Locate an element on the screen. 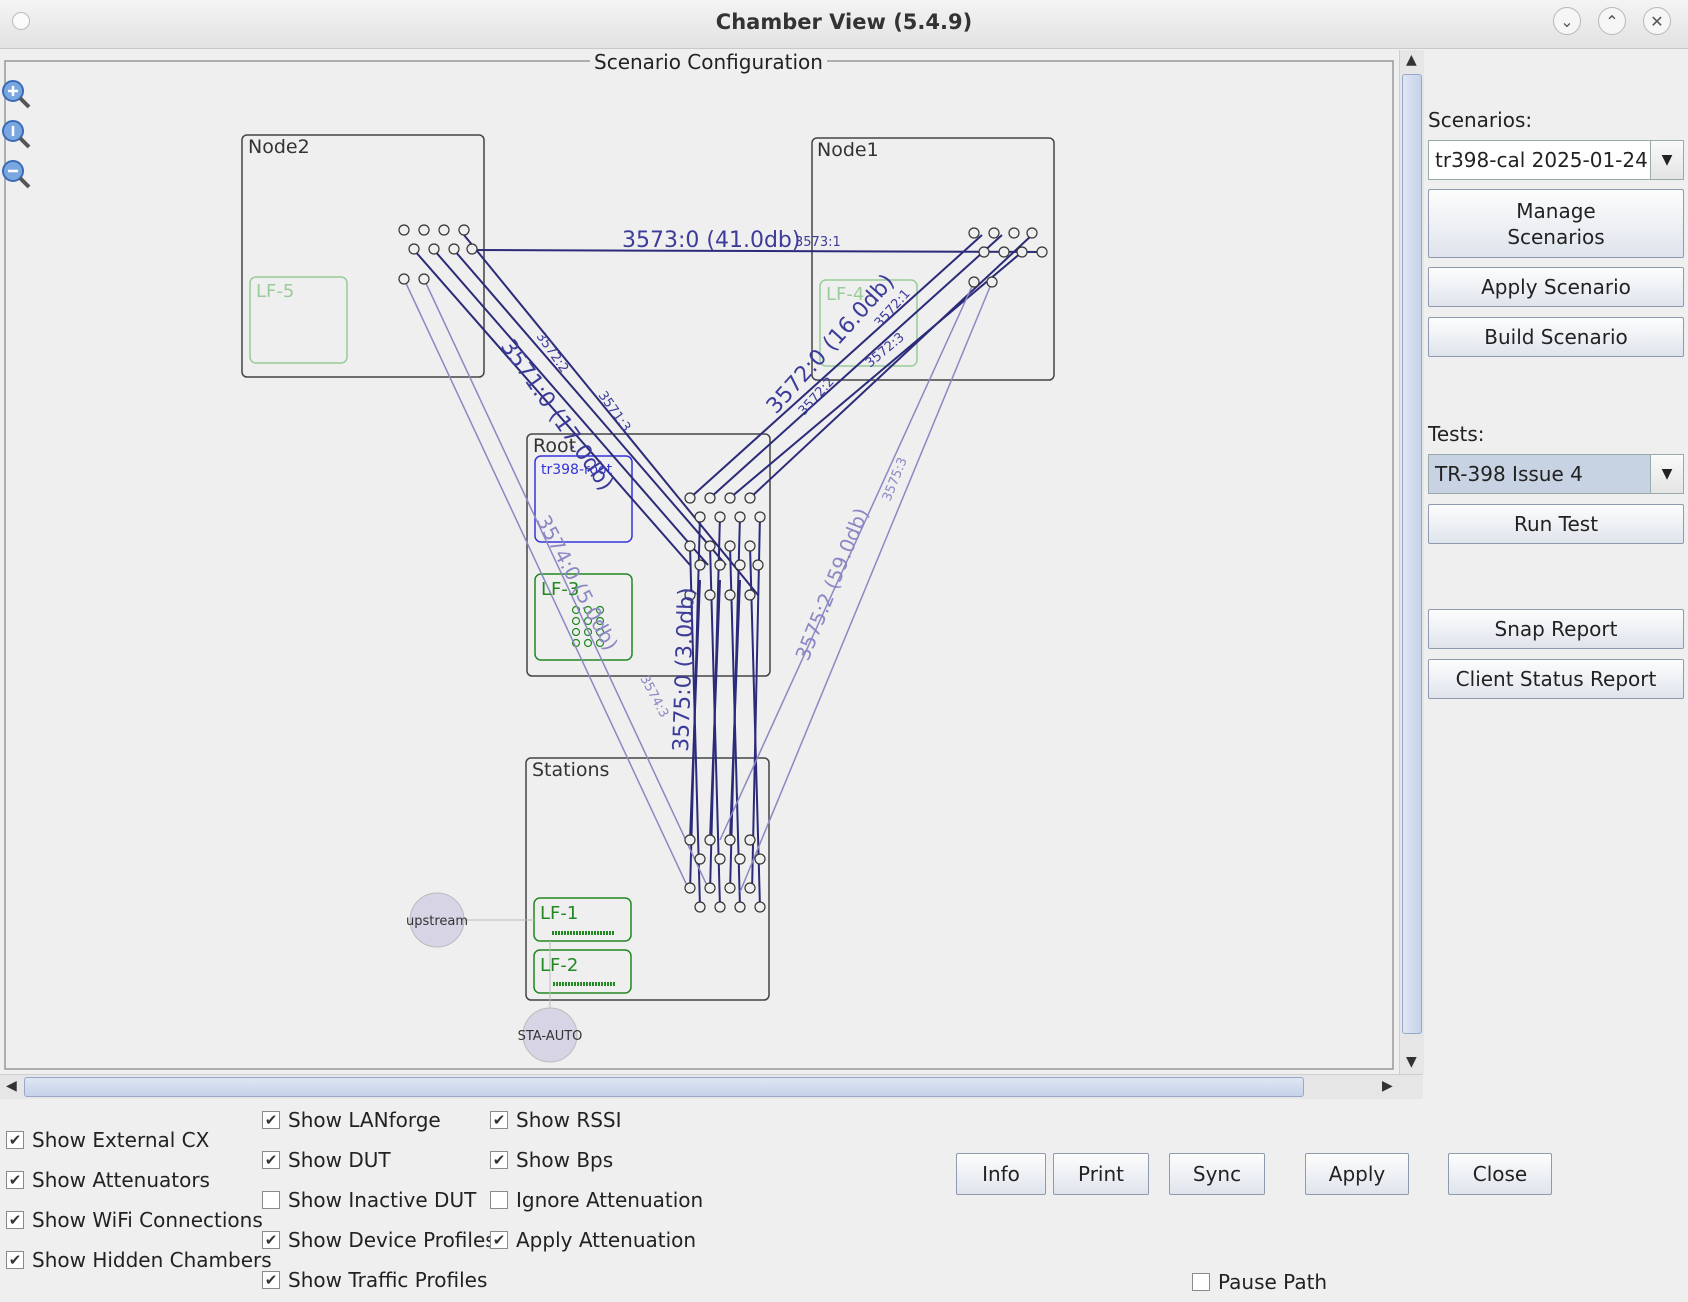 The image size is (1688, 1302). zoom-in-icon is located at coordinates (16, 94).